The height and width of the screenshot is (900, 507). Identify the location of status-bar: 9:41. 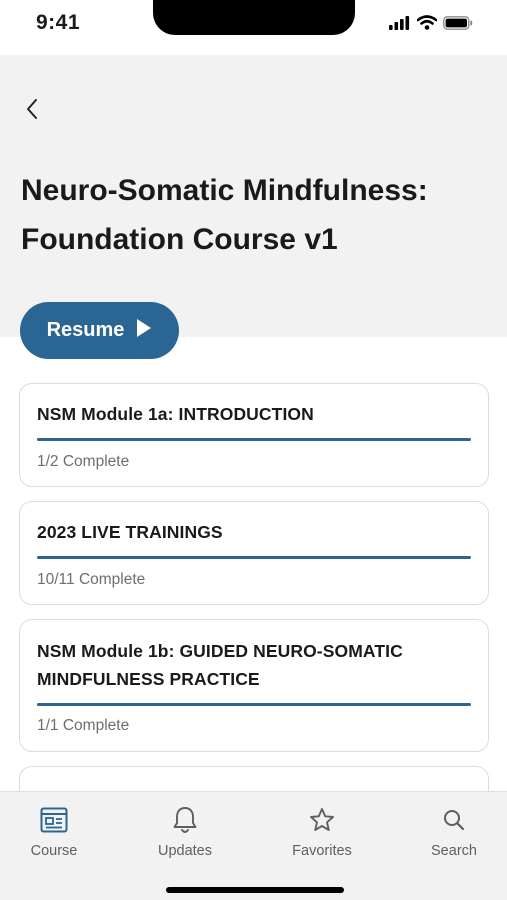
(253, 27).